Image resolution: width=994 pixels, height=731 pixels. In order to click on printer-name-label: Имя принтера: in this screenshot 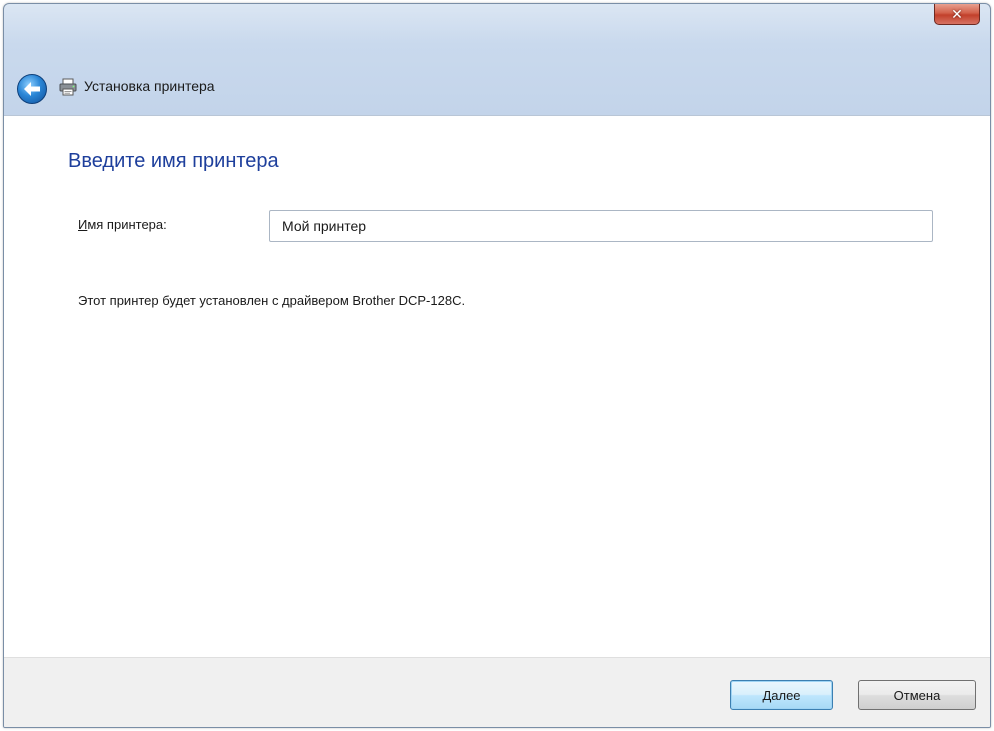, I will do `click(122, 224)`.